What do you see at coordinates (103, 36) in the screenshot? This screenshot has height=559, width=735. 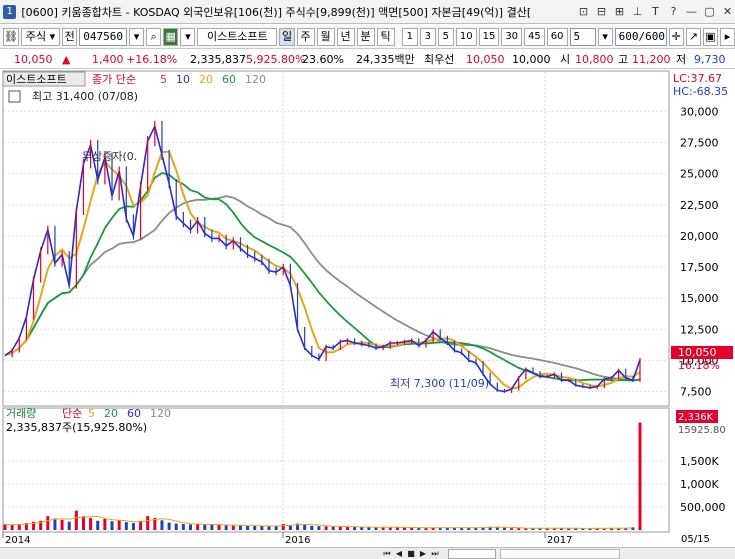 I see `stock-code-input: 047560` at bounding box center [103, 36].